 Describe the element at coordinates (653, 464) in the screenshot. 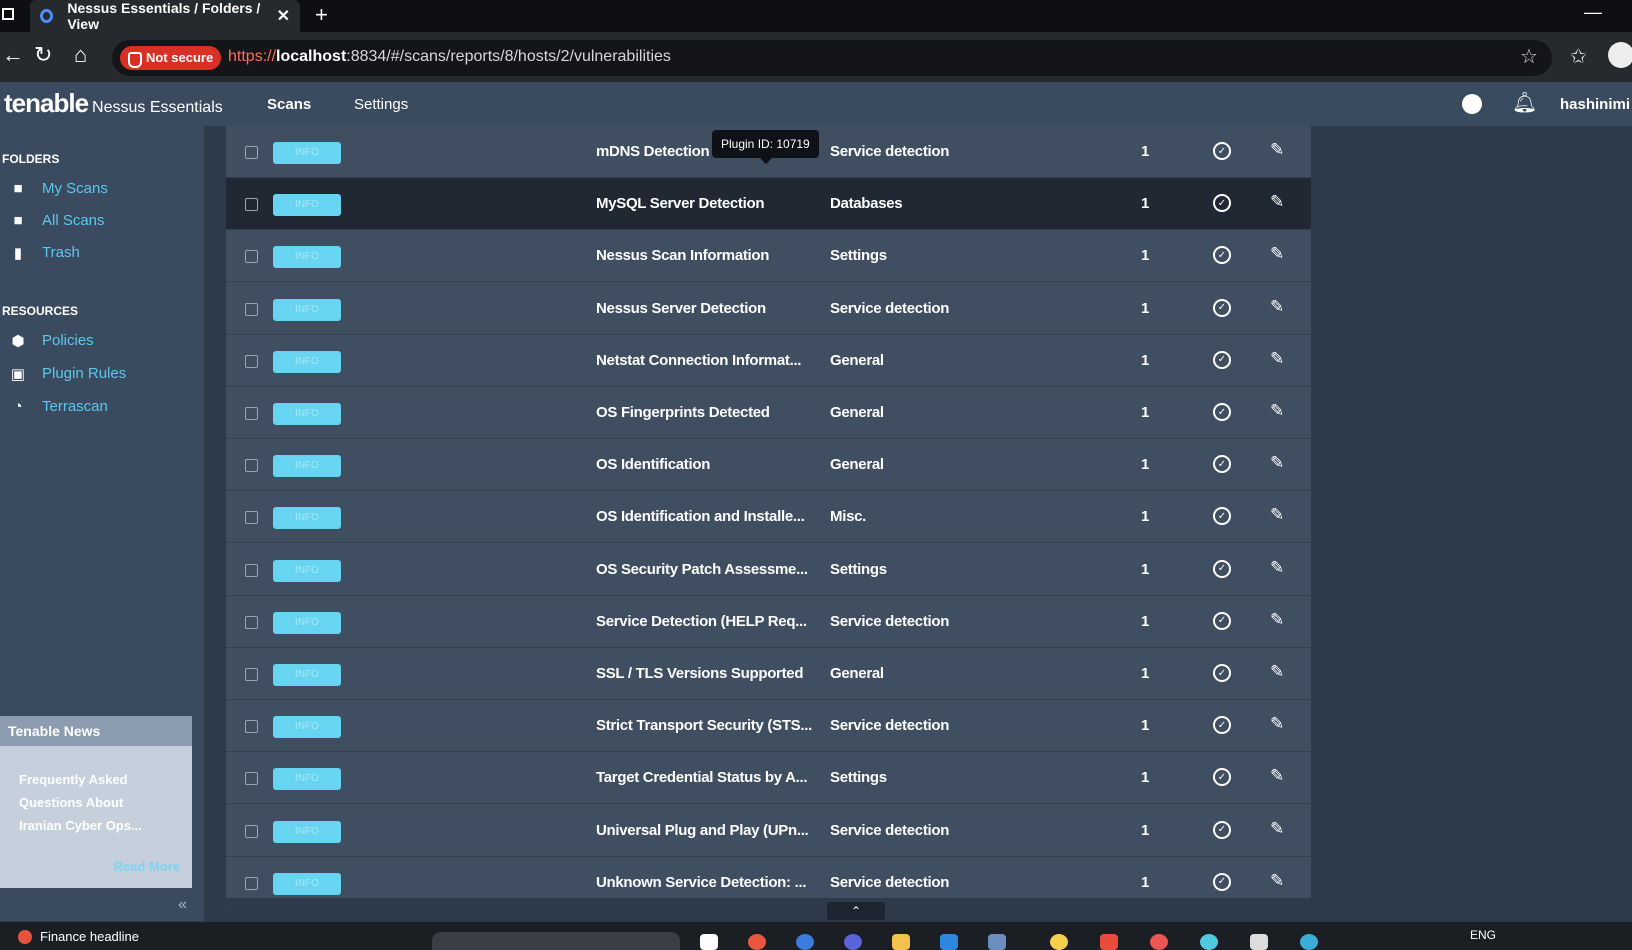

I see `plugin-name: OS Identification` at that location.